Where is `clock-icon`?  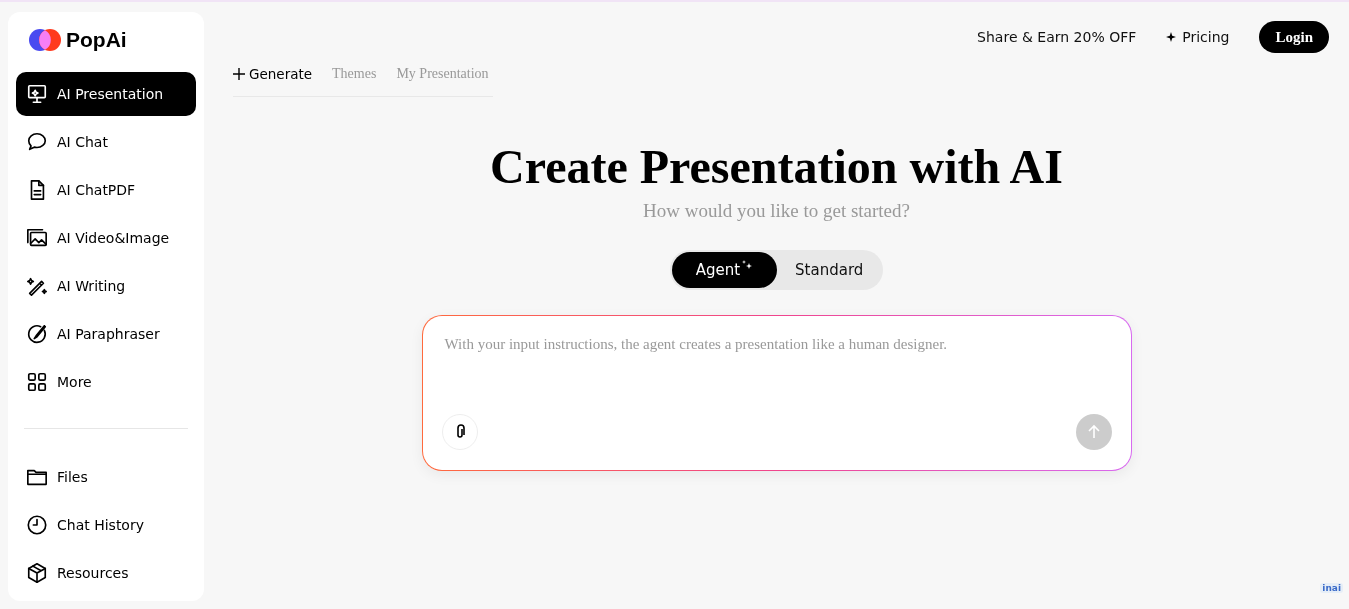
clock-icon is located at coordinates (37, 525).